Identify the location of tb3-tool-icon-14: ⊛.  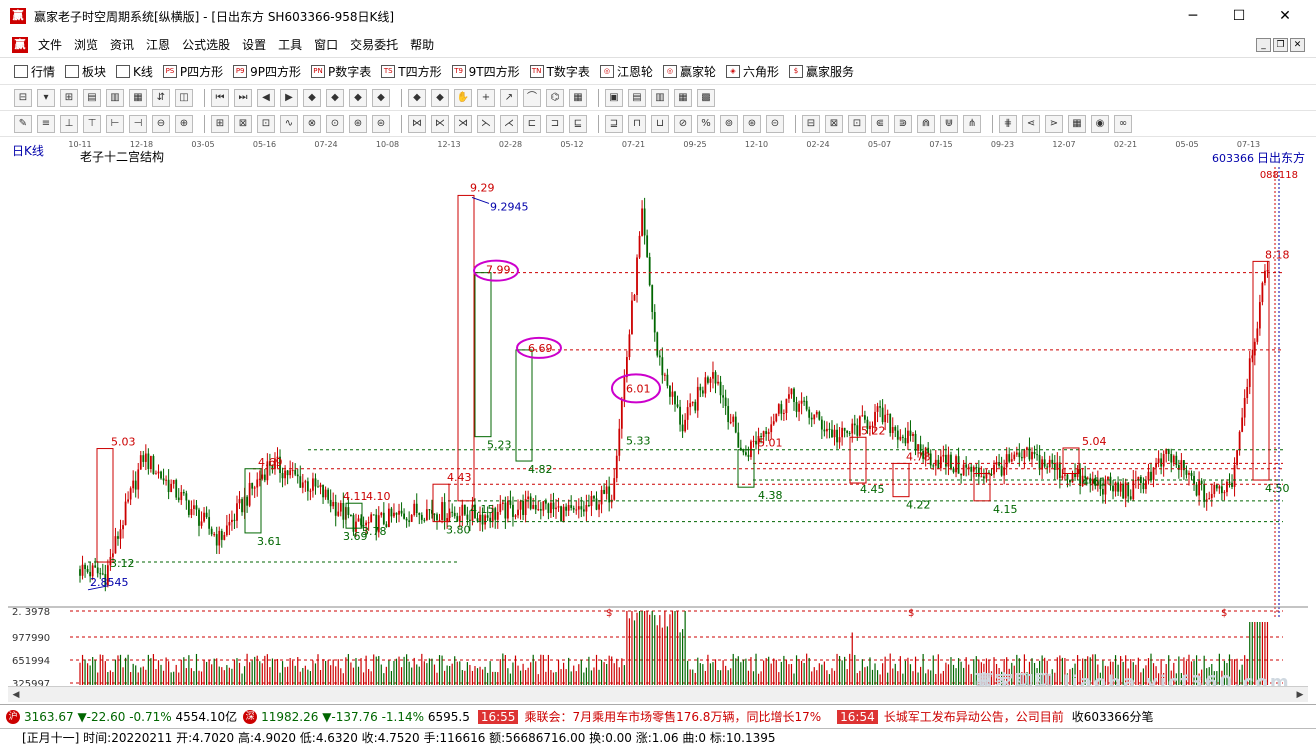
(358, 123).